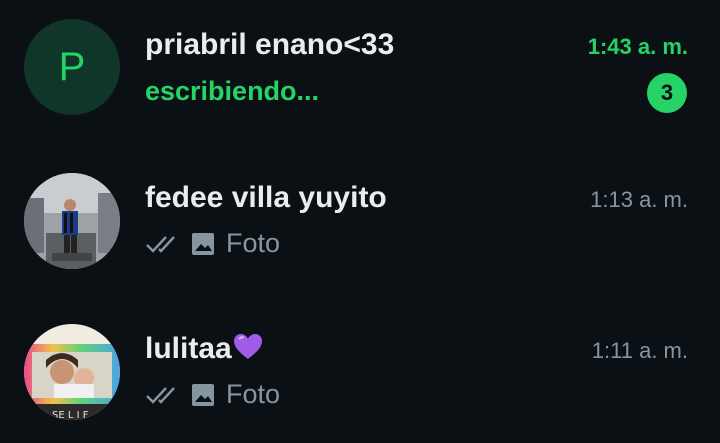  I want to click on avatar: SE L I F, so click(72, 372).